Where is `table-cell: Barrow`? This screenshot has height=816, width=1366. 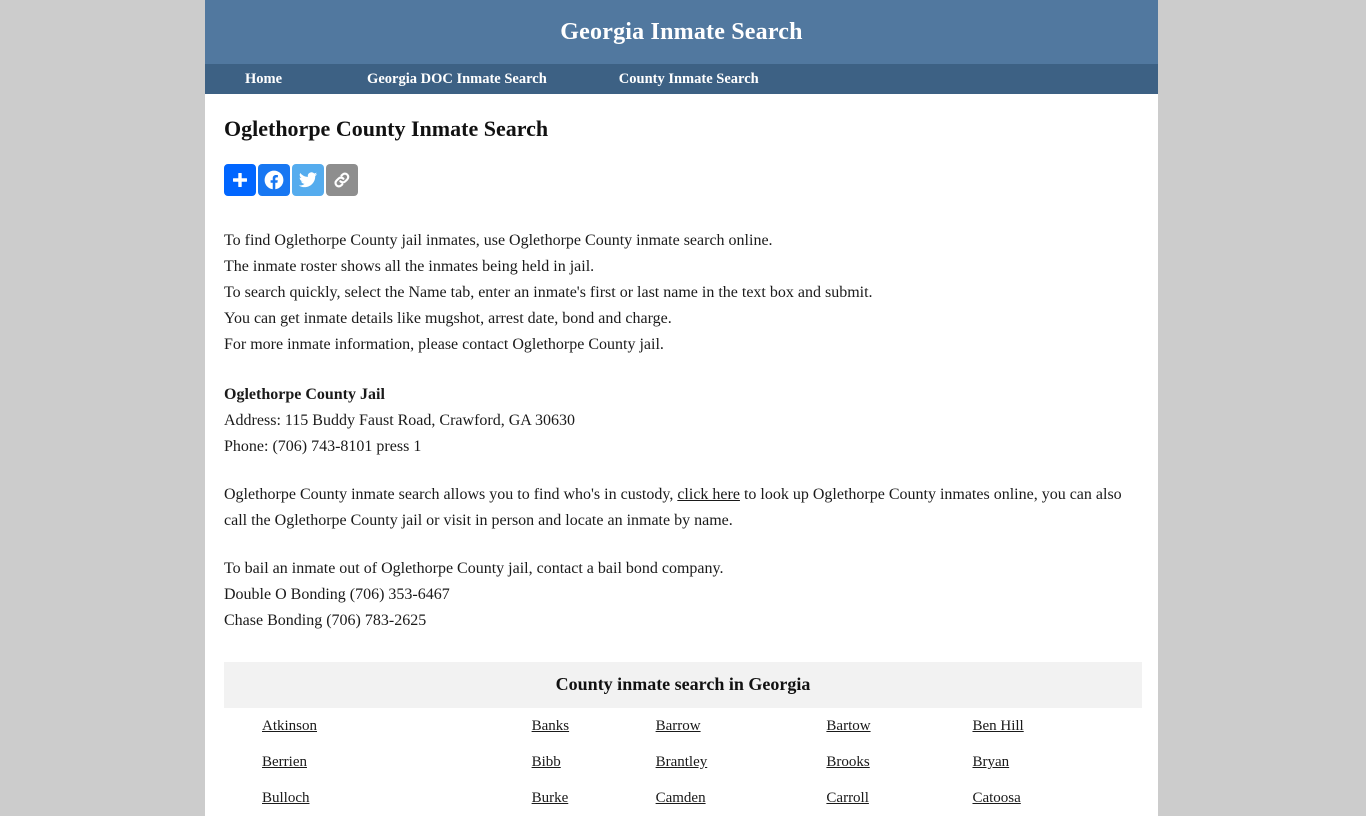
table-cell: Barrow is located at coordinates (741, 726).